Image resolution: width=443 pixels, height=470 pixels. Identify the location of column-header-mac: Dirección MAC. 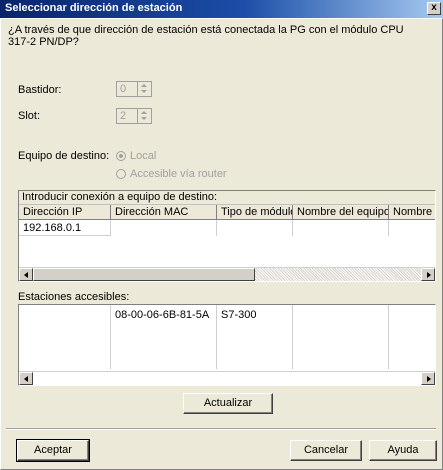
(164, 212).